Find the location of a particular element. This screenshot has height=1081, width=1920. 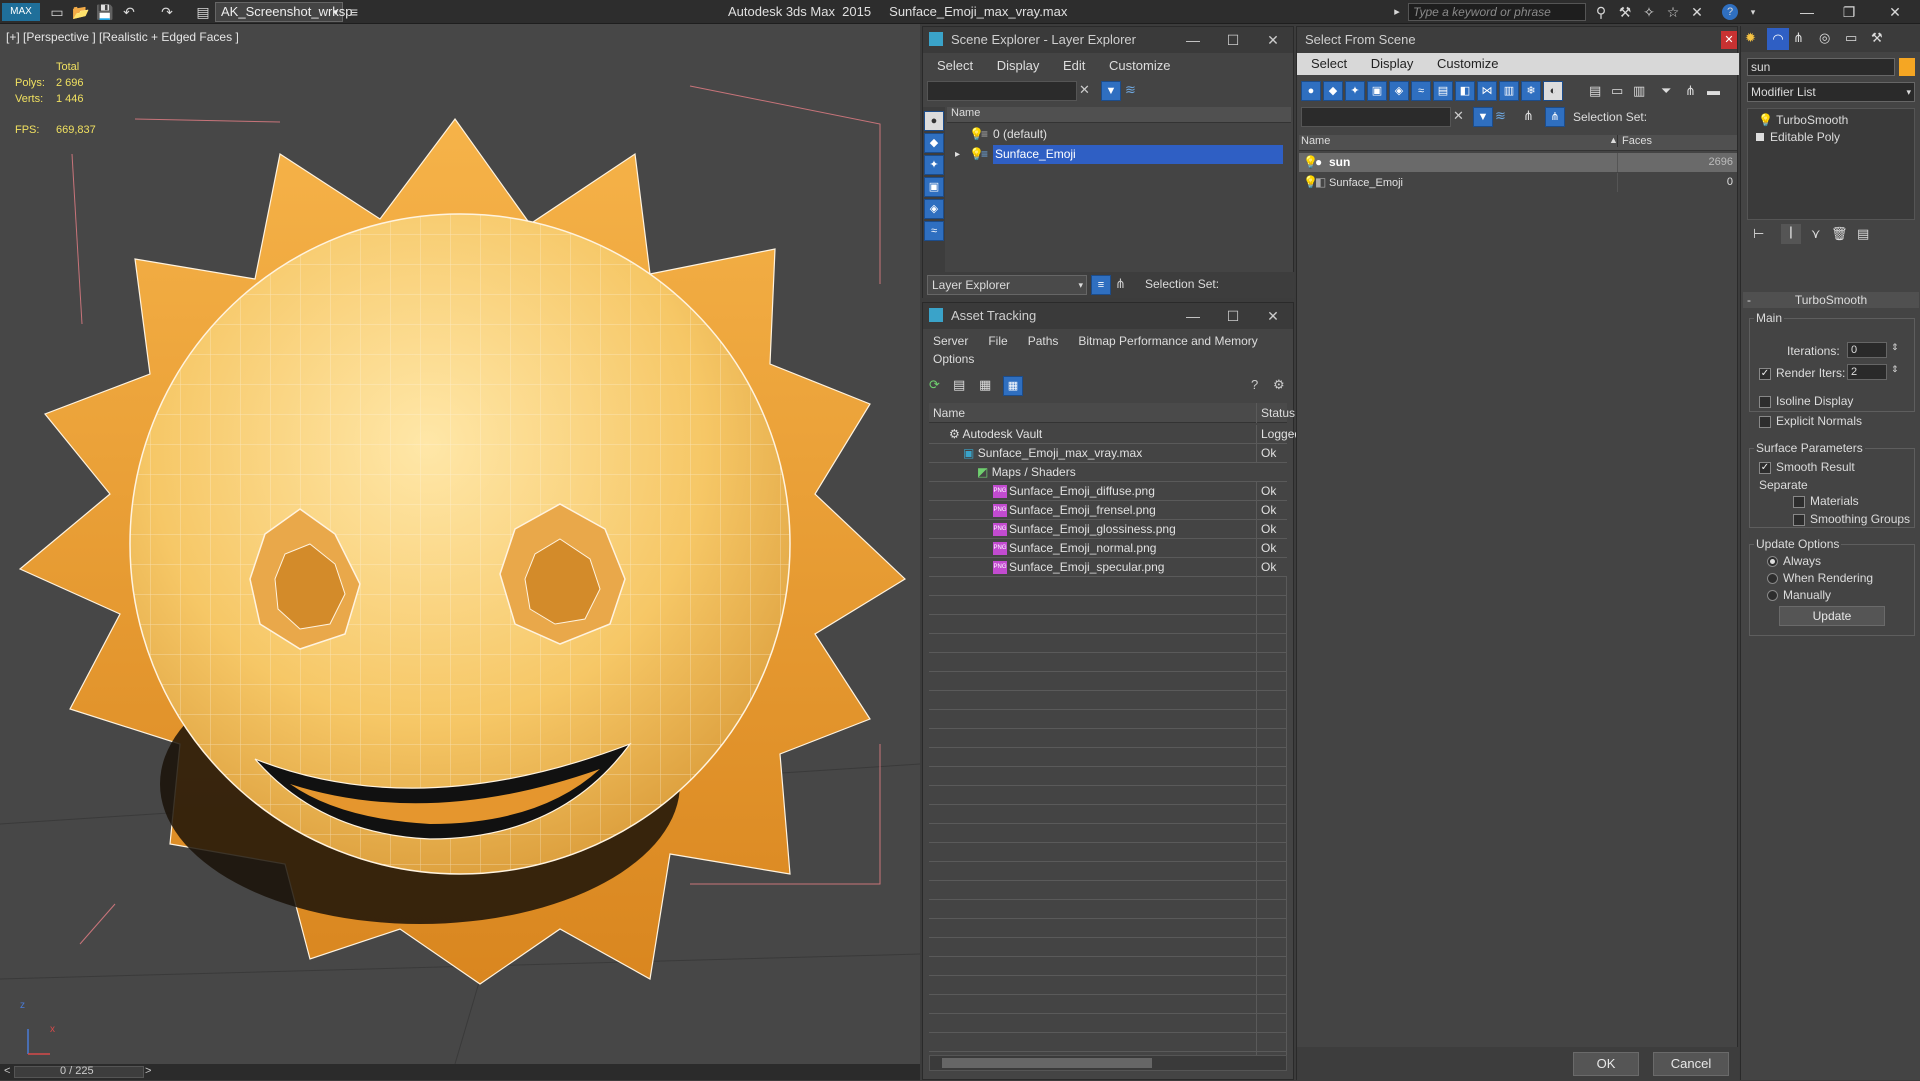

object-color-swatch is located at coordinates (1907, 67).